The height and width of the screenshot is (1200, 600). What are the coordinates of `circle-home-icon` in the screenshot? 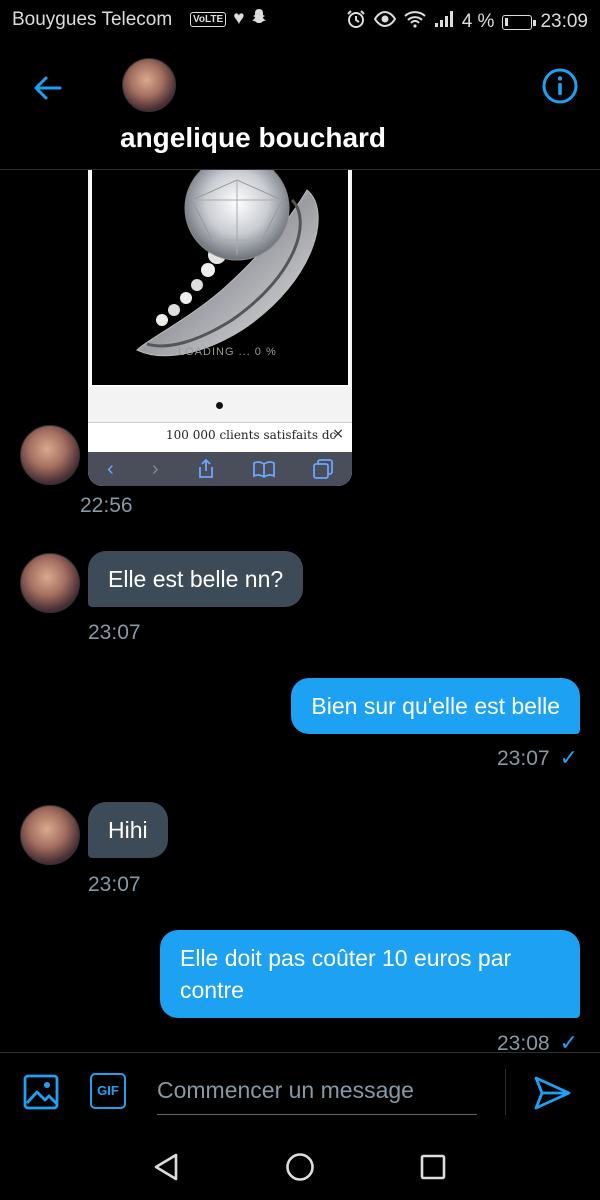 It's located at (300, 1167).